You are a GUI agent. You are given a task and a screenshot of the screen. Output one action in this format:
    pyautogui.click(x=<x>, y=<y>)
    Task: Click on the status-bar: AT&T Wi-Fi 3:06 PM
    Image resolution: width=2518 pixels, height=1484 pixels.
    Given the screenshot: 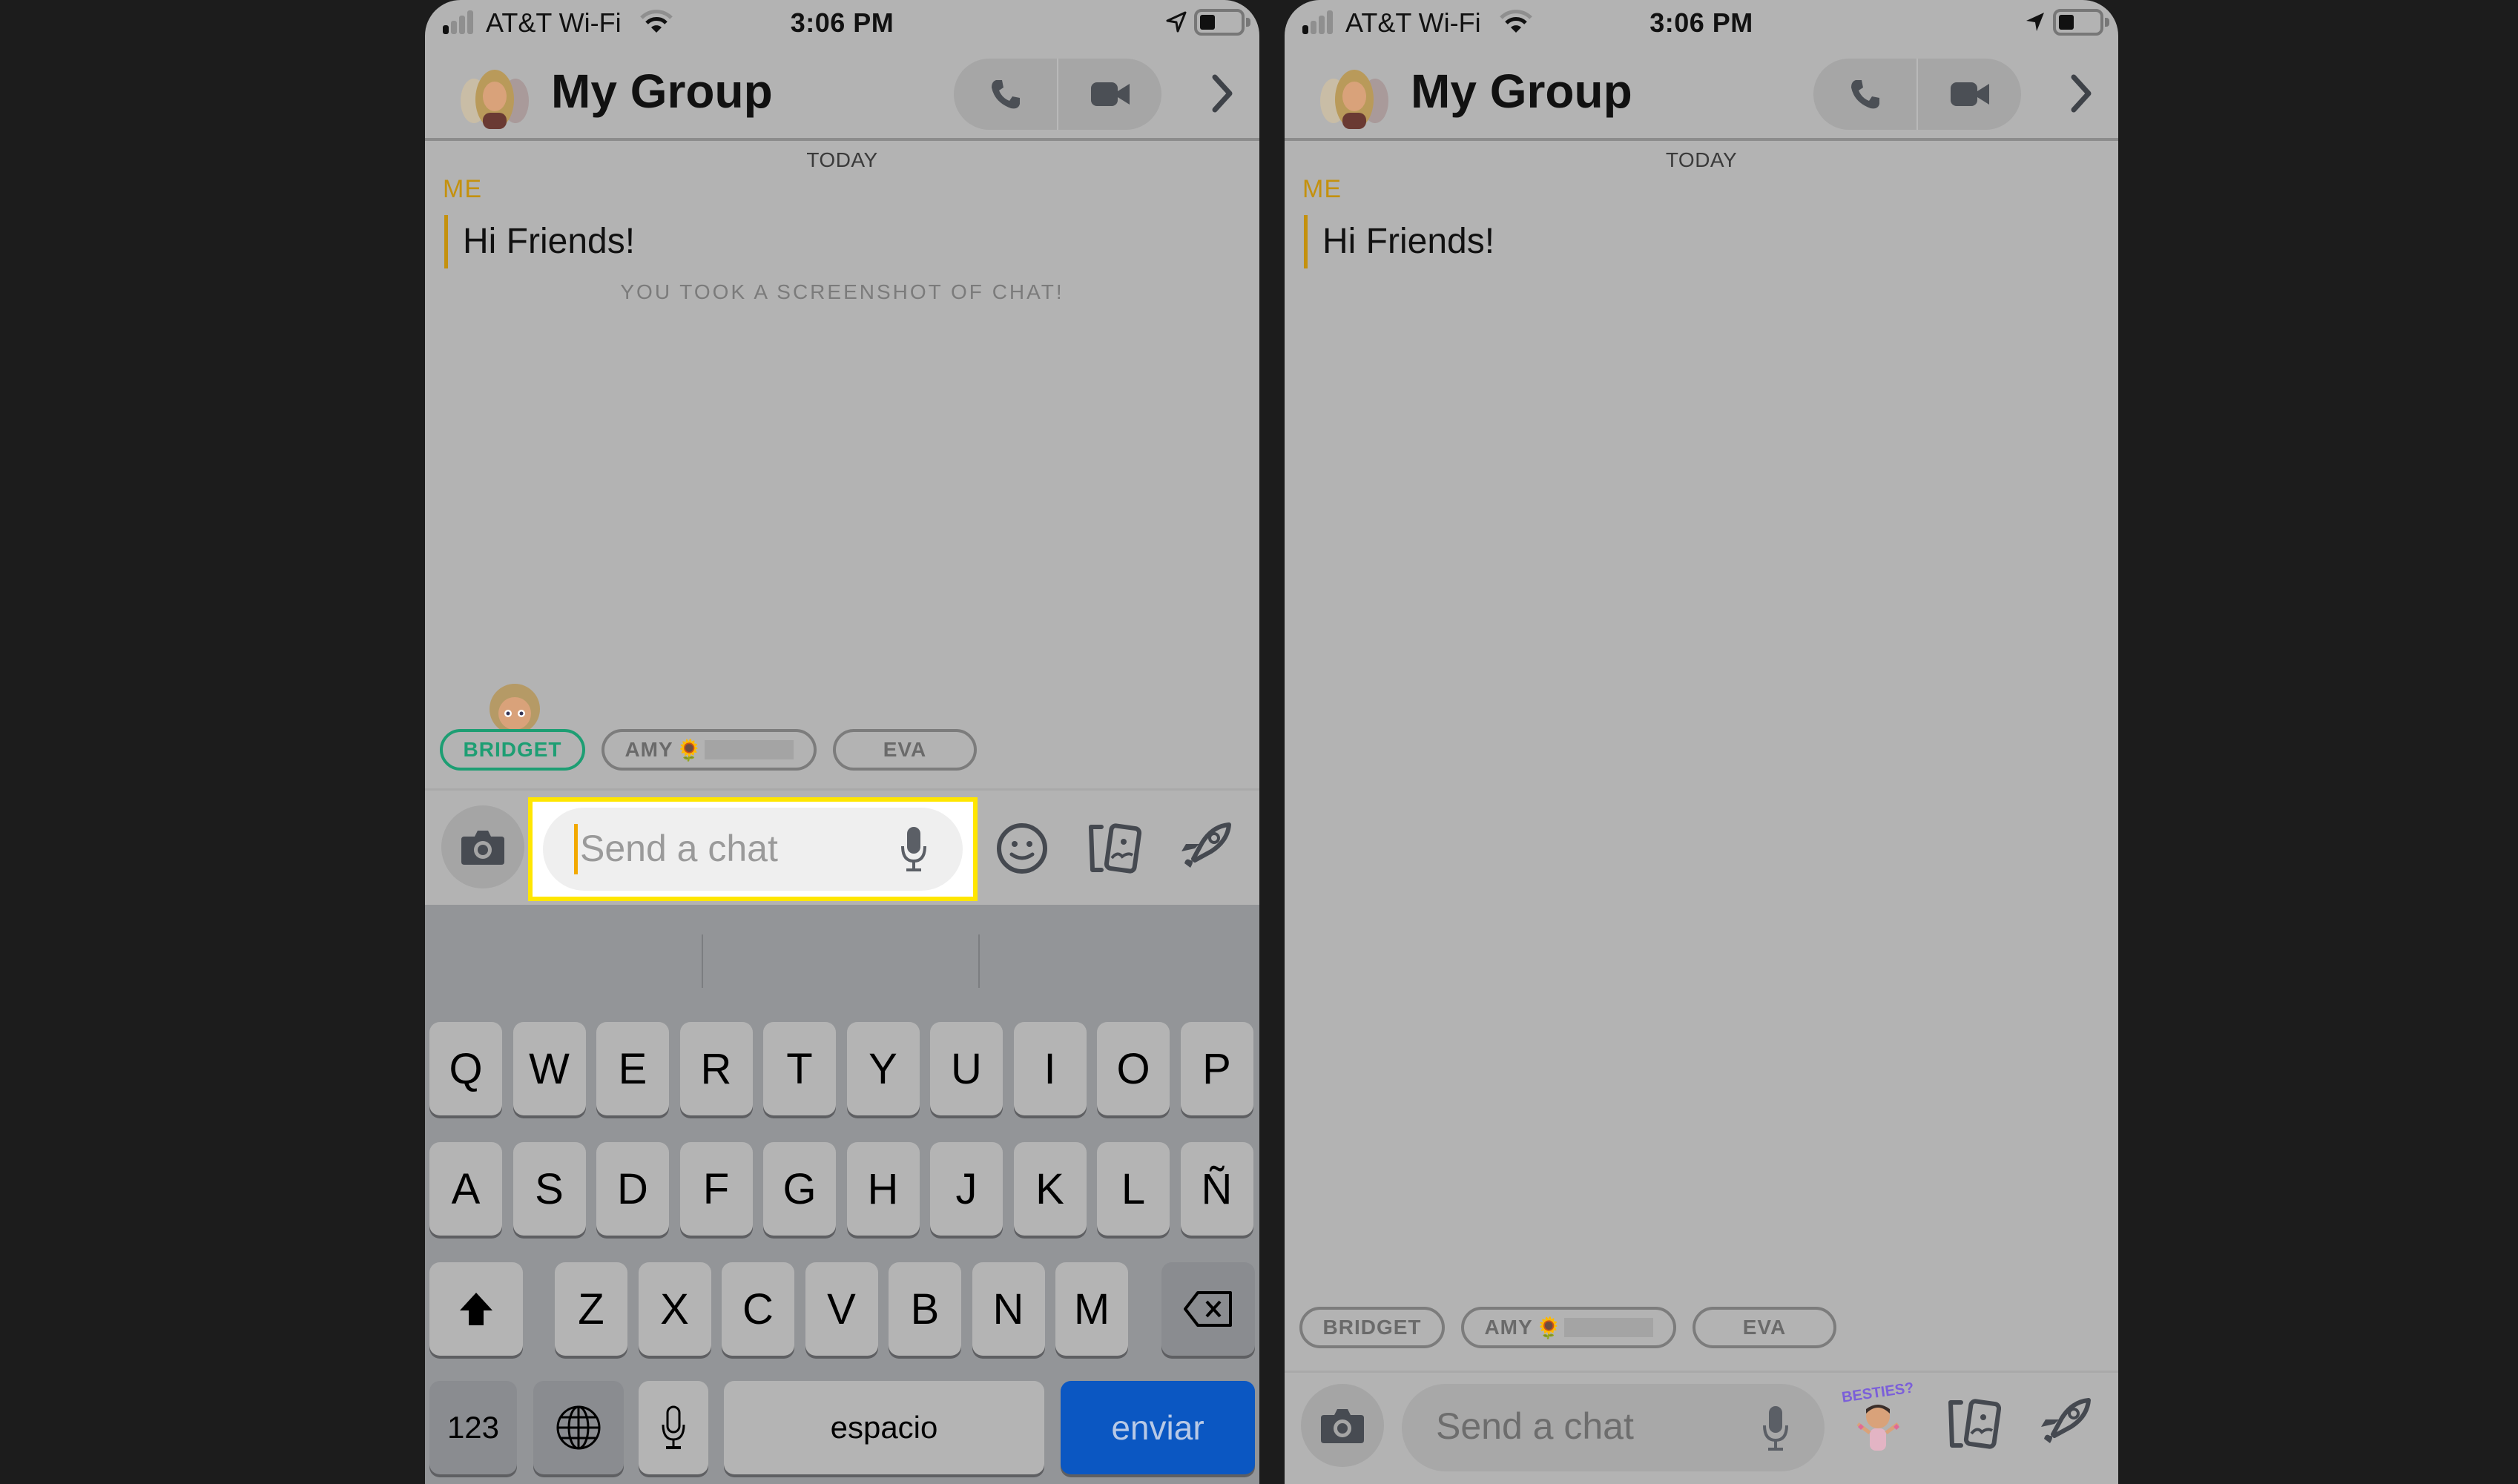 What is the action you would take?
    pyautogui.click(x=1702, y=23)
    